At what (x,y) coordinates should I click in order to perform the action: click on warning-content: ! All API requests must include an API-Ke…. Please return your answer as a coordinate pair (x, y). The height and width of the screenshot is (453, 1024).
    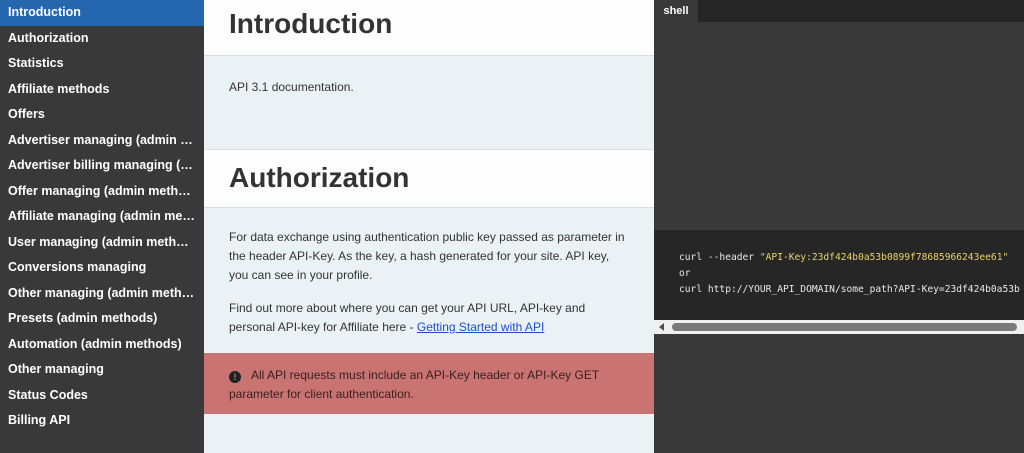
    Looking at the image, I should click on (429, 385).